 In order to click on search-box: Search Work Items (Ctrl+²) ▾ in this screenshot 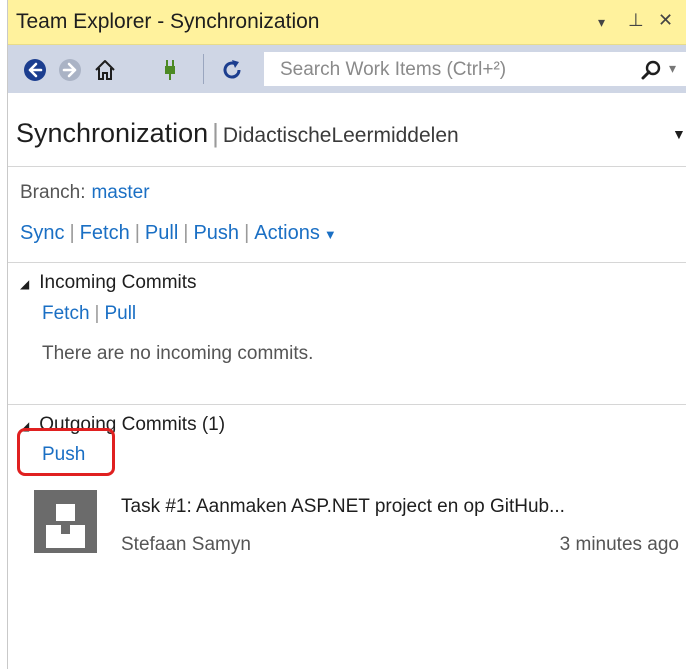, I will do `click(474, 69)`.